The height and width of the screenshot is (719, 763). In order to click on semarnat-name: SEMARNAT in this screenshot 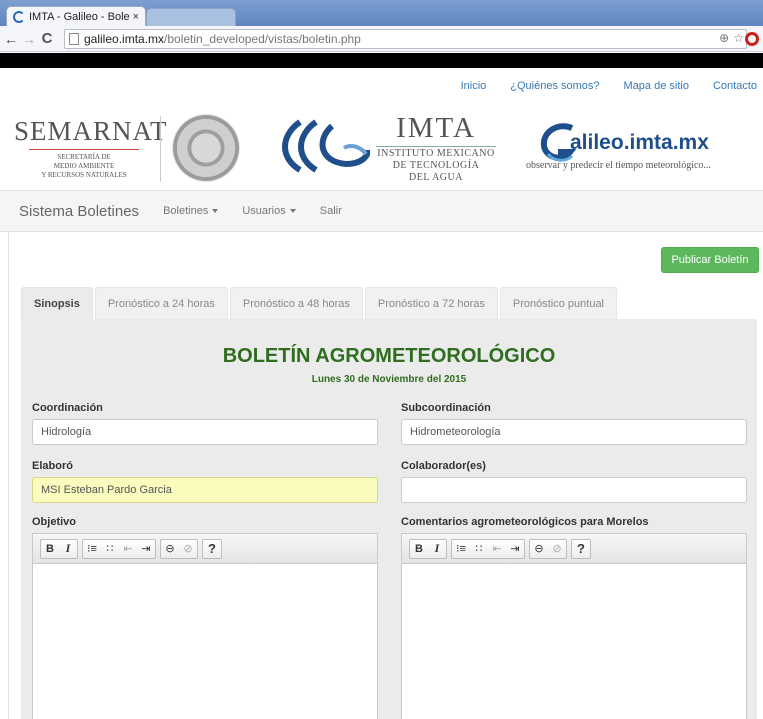, I will do `click(91, 131)`.